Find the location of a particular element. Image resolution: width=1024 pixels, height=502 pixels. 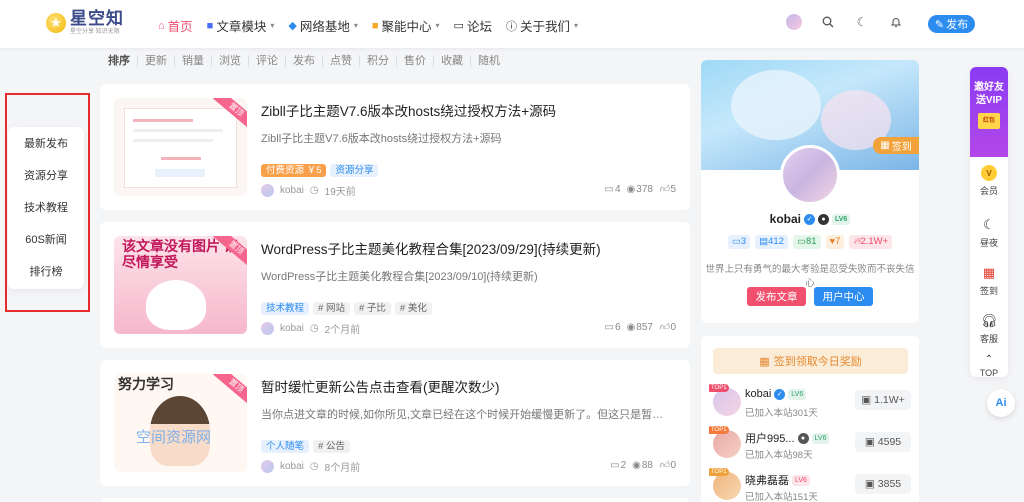

post-thumbnail: 该文章没有图片 请尽情享受 置顶 is located at coordinates (180, 285).